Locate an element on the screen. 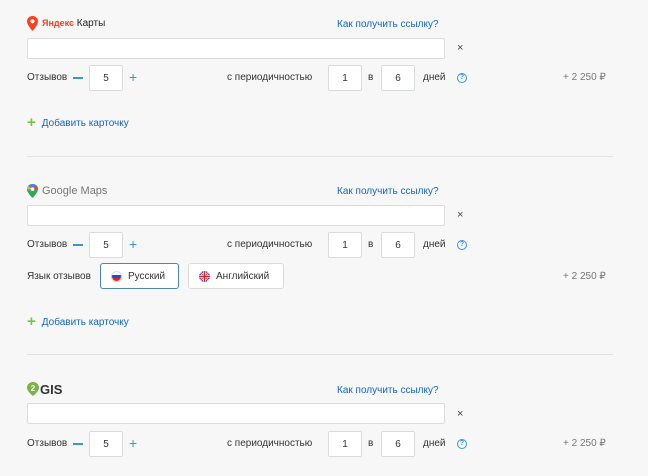  map-pin-icon is located at coordinates (32, 23).